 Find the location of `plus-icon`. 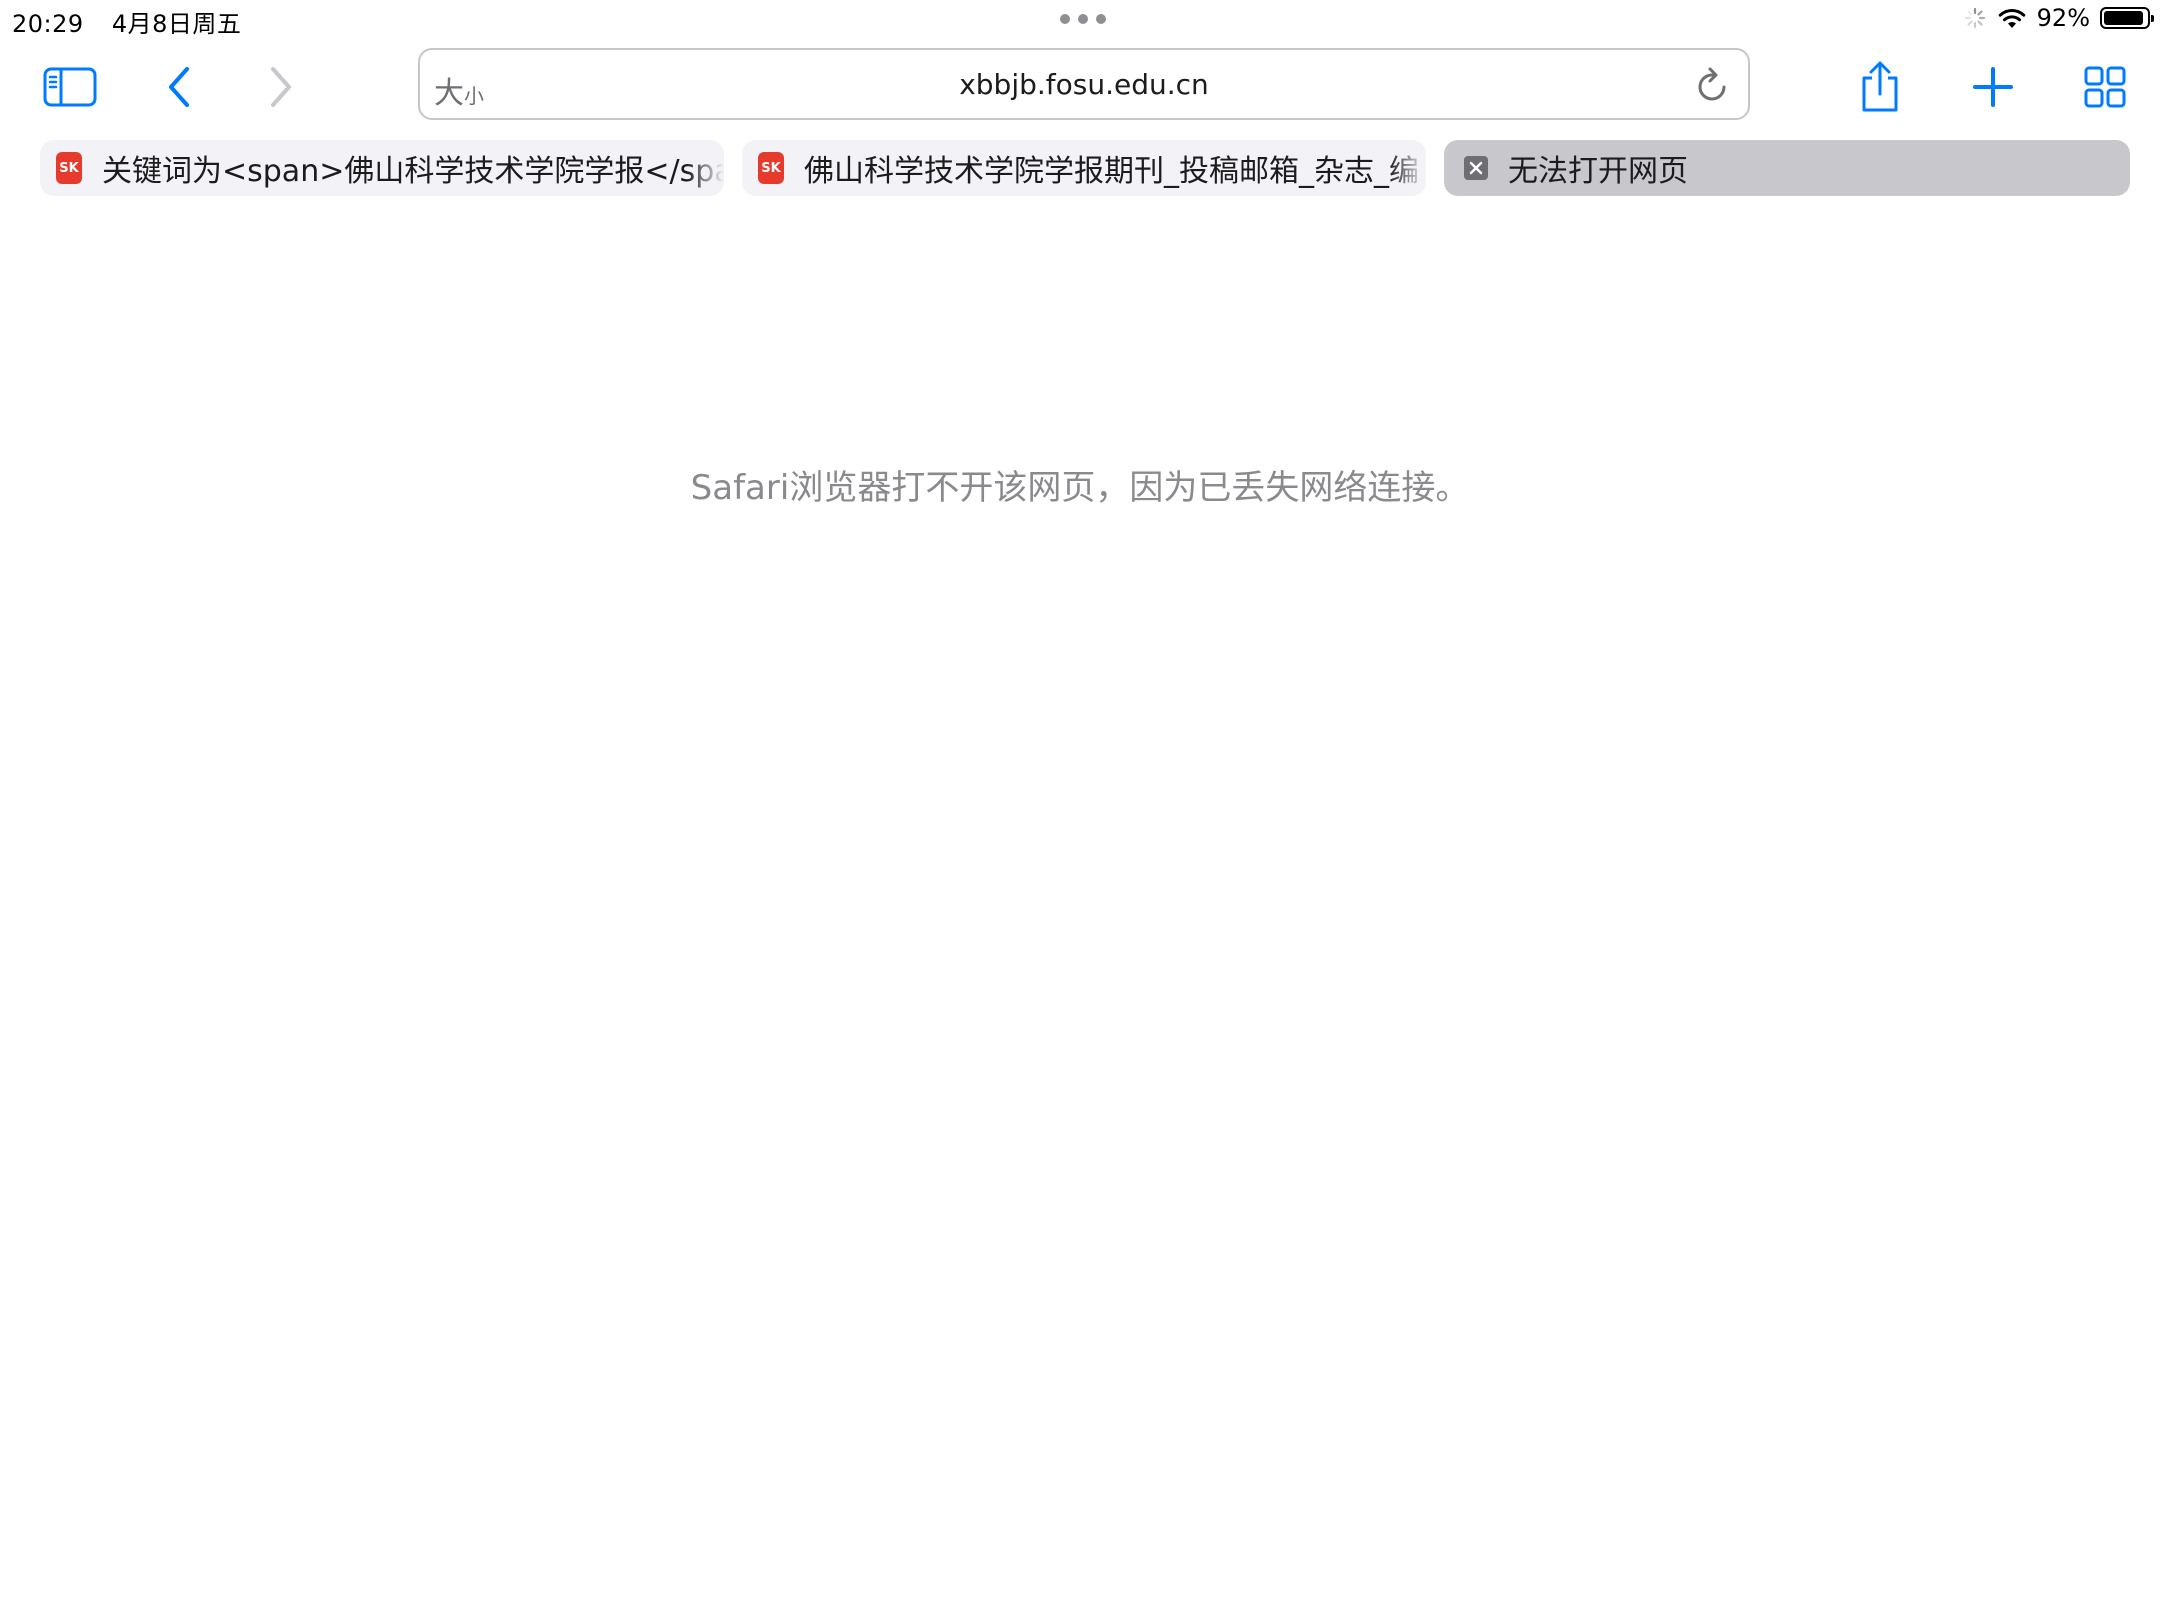

plus-icon is located at coordinates (1993, 87).